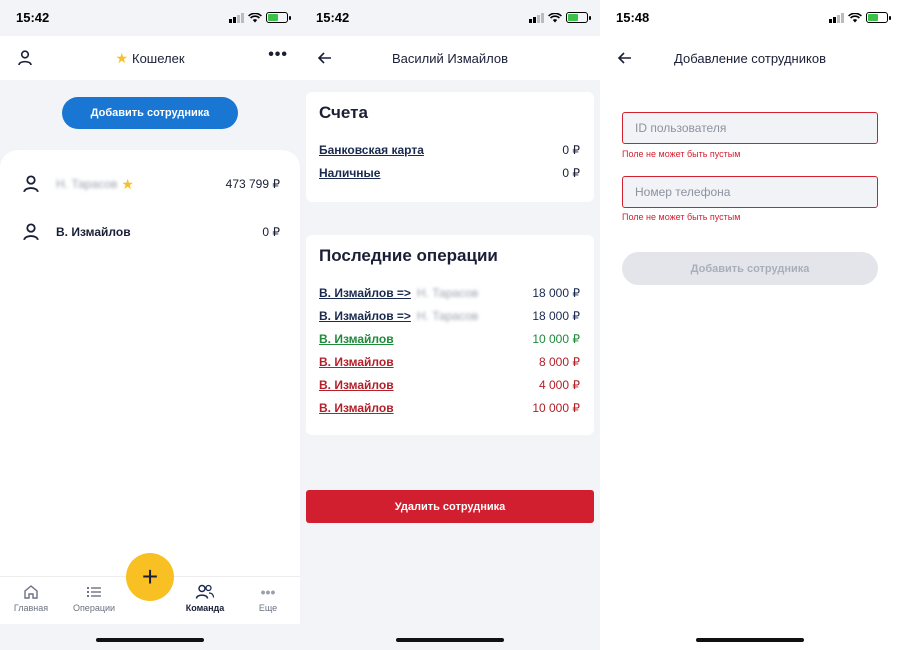 The image size is (900, 650). I want to click on operation-amount: 4 000 ₽, so click(559, 385).